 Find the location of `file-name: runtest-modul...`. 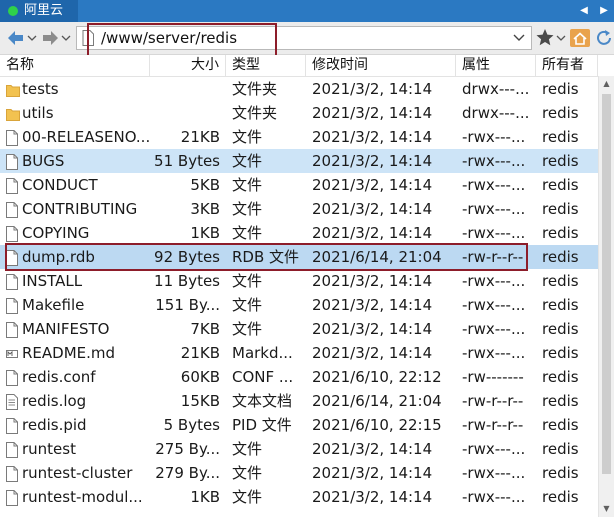

file-name: runtest-modul... is located at coordinates (82, 497).